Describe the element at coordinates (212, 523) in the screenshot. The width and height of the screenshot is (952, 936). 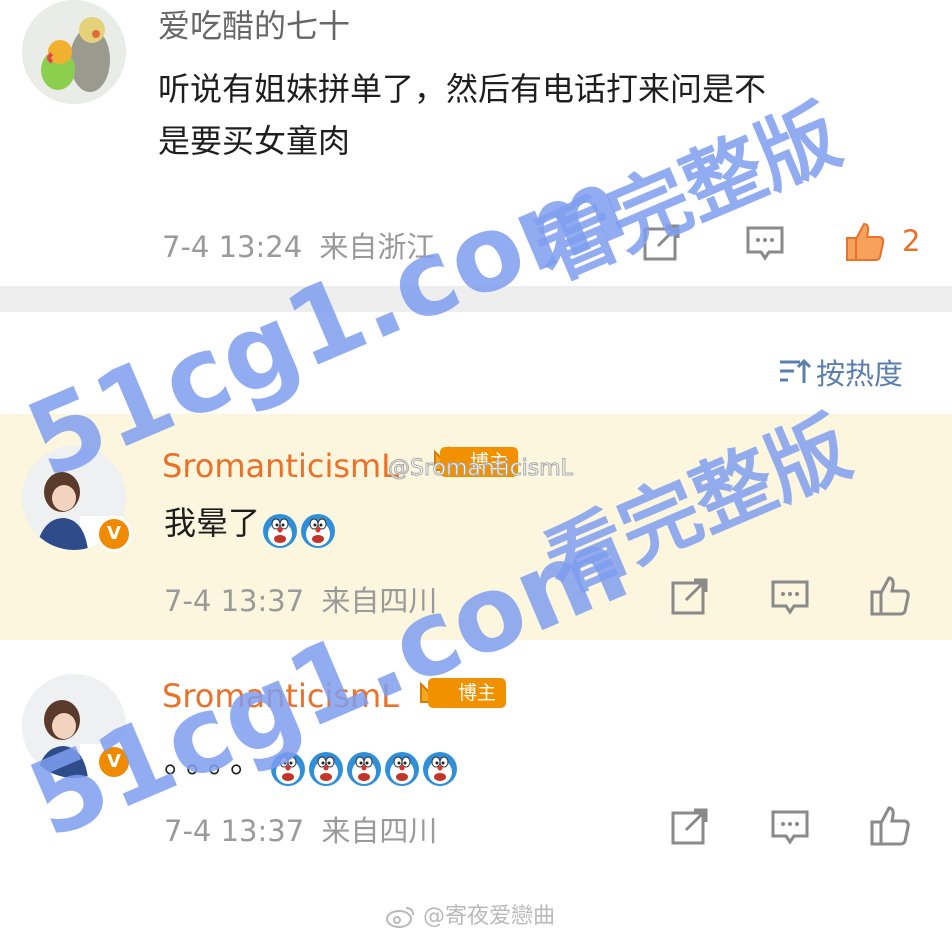
I see `comment-text-body: 我晕了` at that location.